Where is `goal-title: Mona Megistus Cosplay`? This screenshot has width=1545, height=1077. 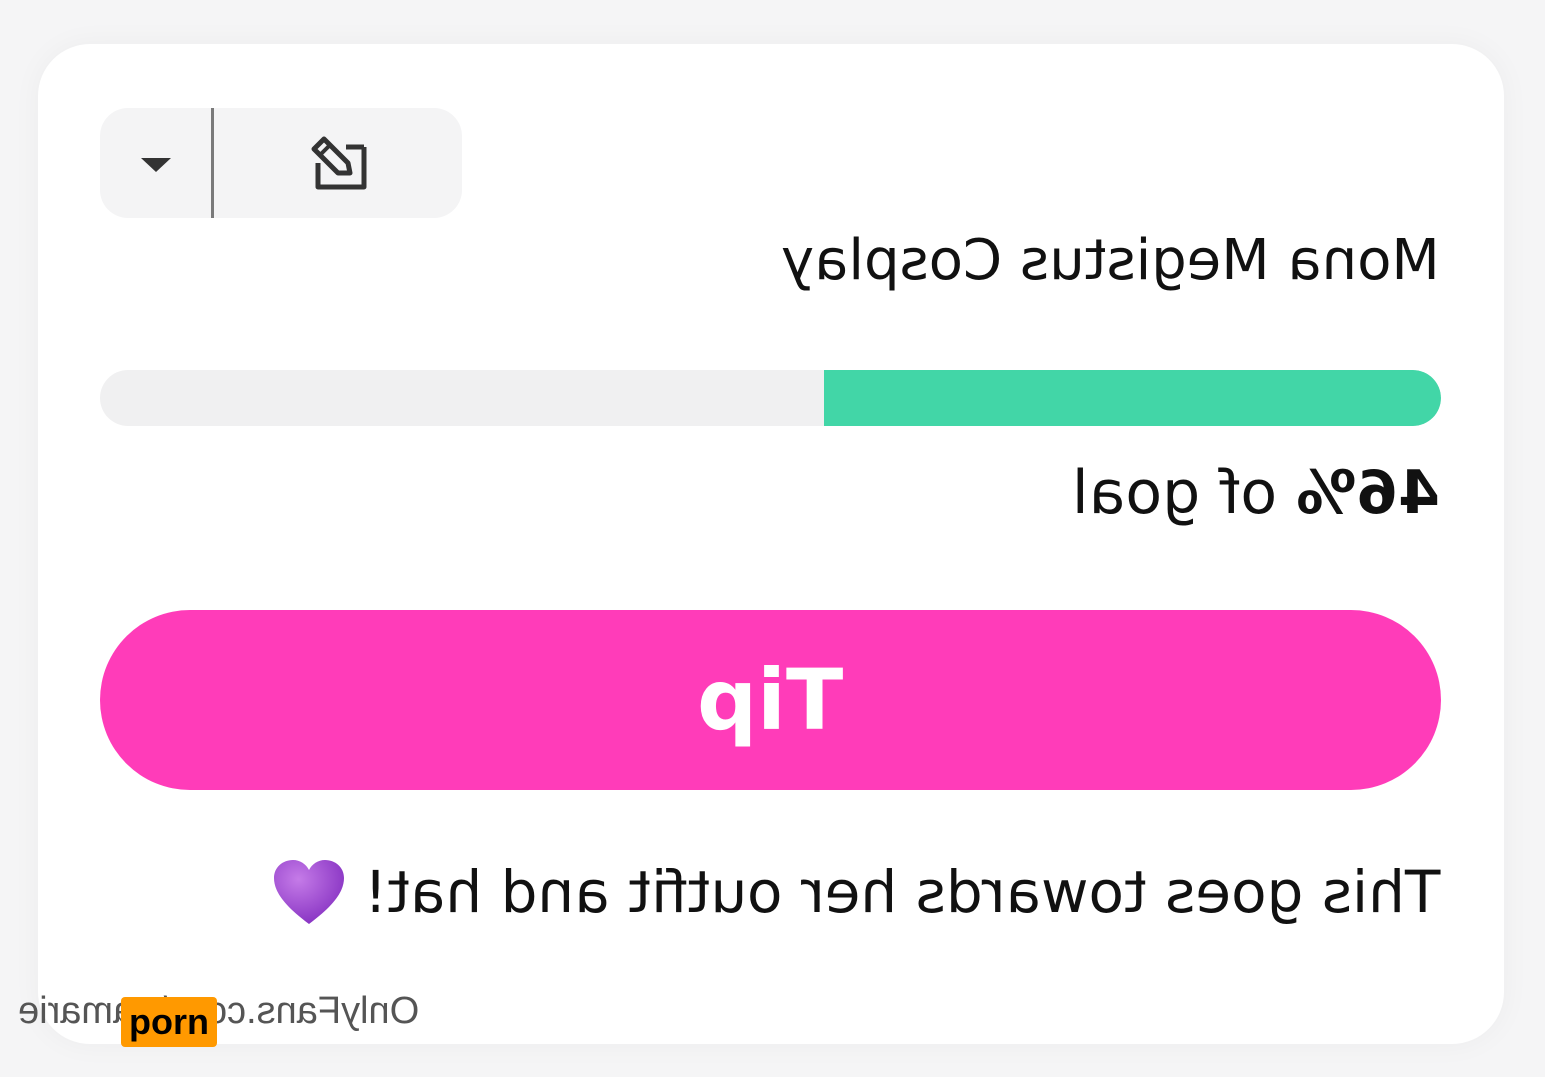
goal-title: Mona Megistus Cosplay is located at coordinates (1110, 260).